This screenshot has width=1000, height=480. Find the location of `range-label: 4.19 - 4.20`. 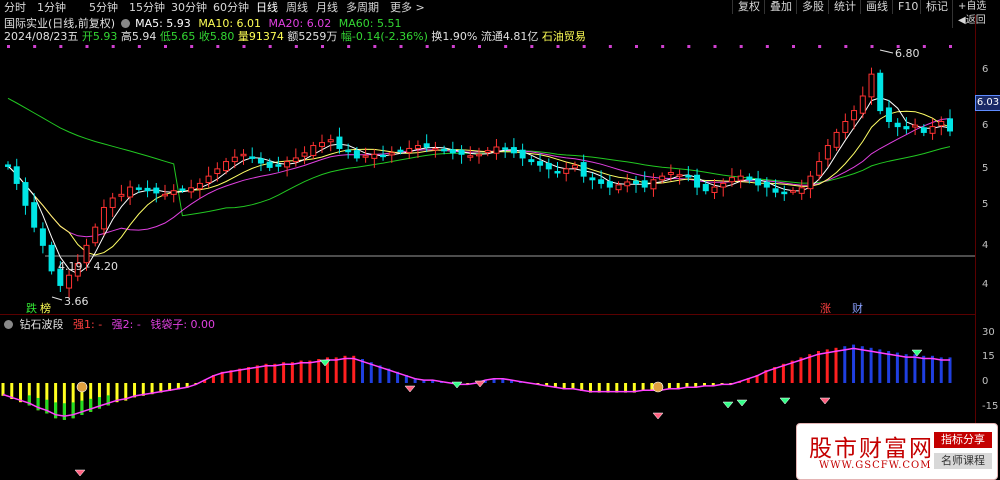

range-label: 4.19 - 4.20 is located at coordinates (88, 266).